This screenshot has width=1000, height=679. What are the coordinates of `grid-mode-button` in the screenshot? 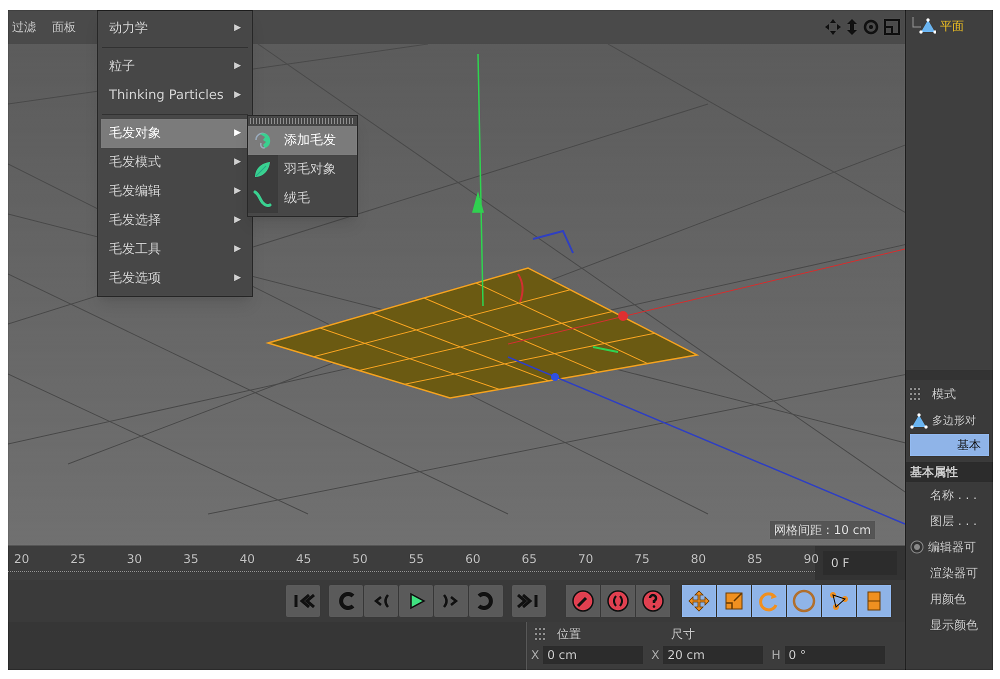 It's located at (874, 601).